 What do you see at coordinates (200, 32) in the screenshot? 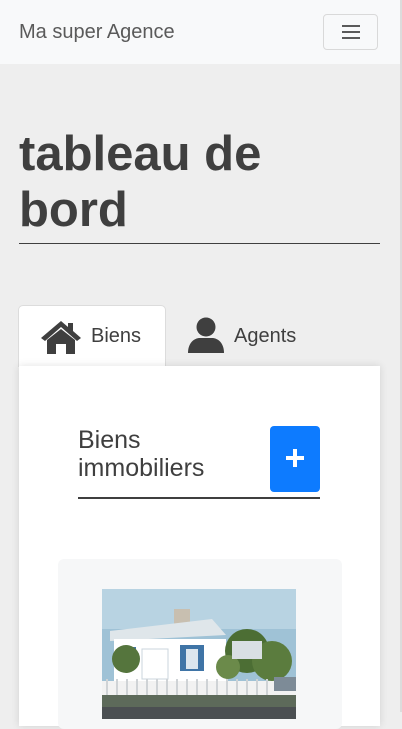
I see `navbar: Ma super Agence` at bounding box center [200, 32].